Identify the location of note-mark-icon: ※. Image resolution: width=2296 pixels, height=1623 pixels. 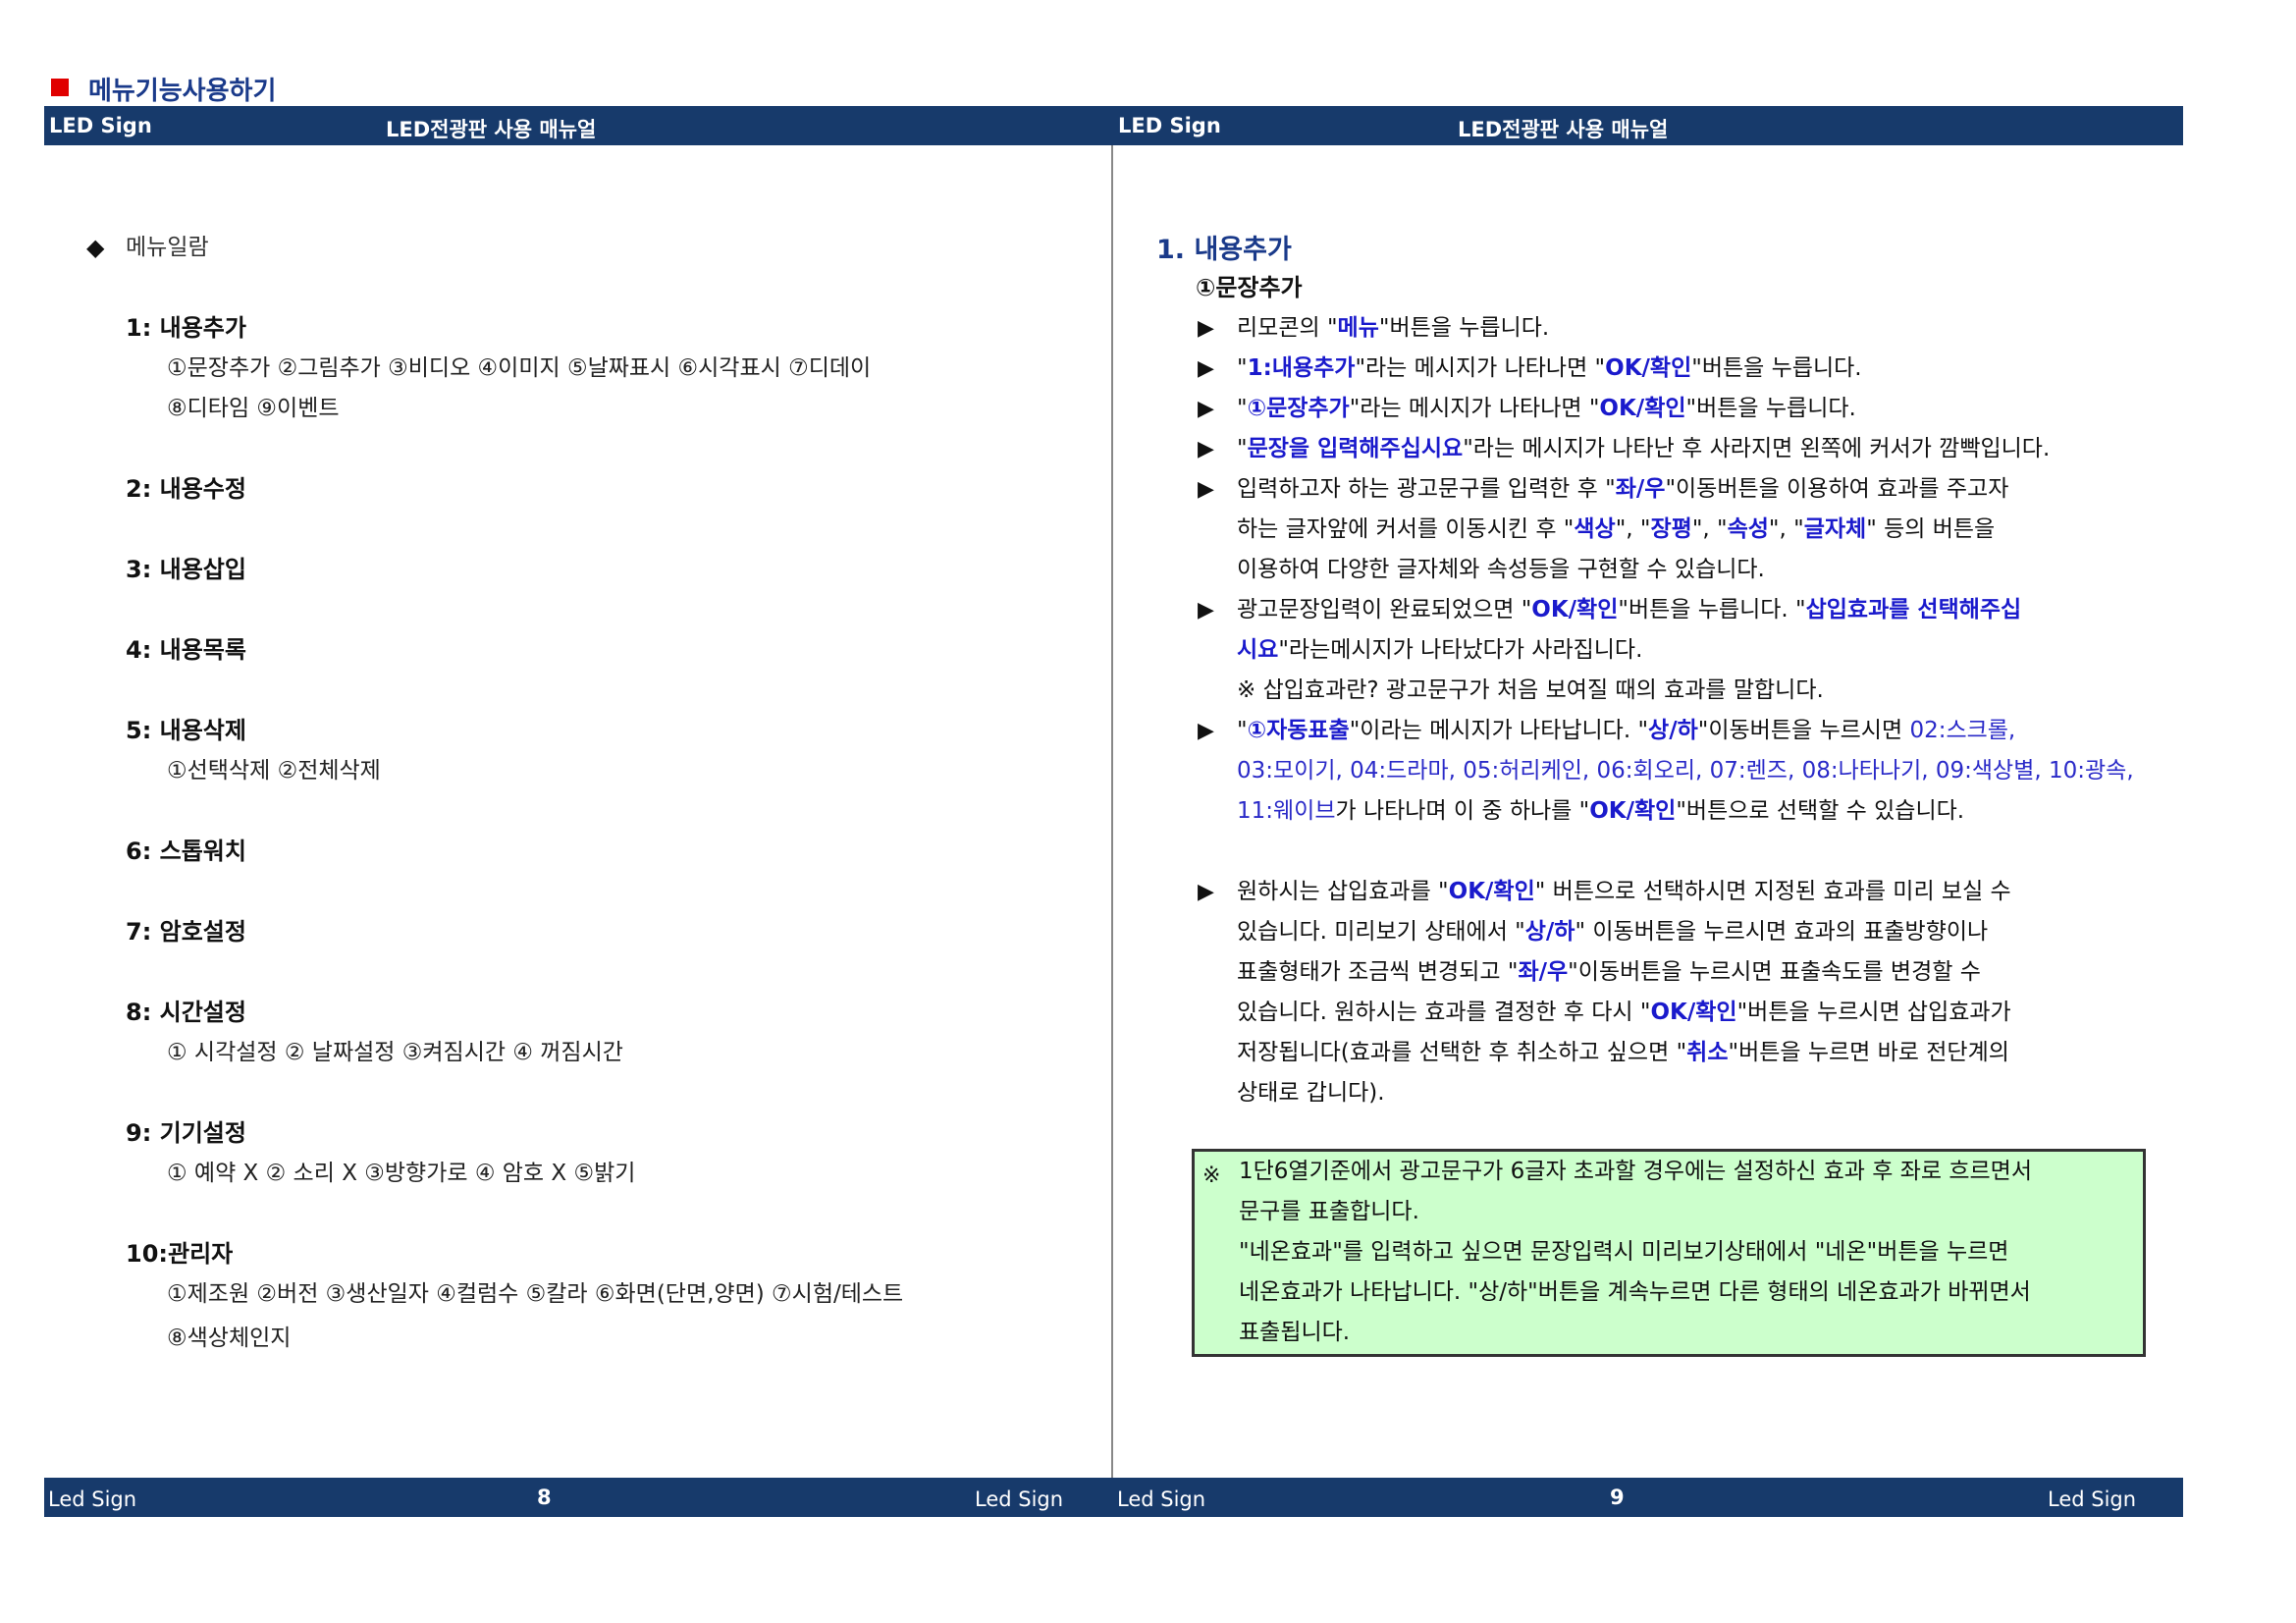
(1211, 1175).